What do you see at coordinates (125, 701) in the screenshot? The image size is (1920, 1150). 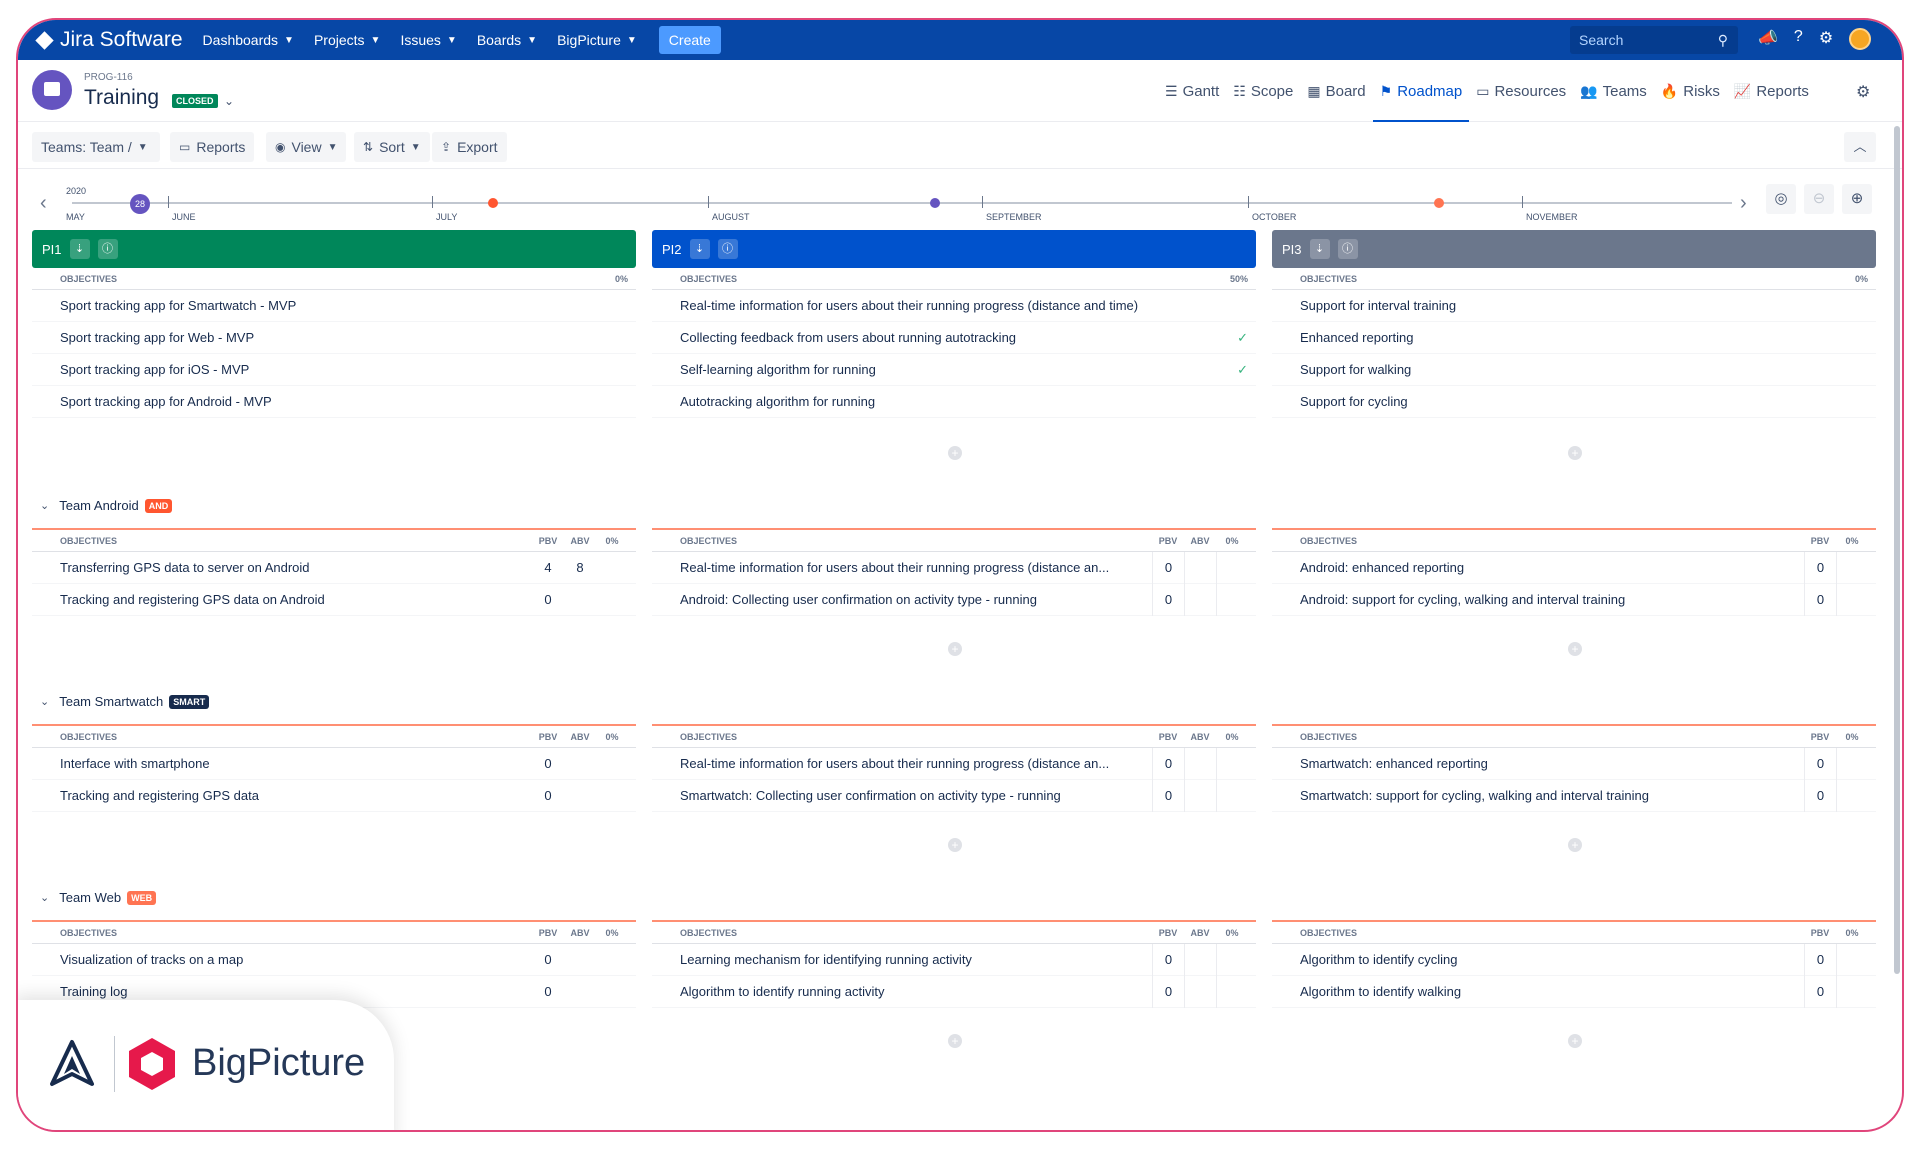 I see `team-header-smartwatch: ⌄ Team Smartwatch SMART` at bounding box center [125, 701].